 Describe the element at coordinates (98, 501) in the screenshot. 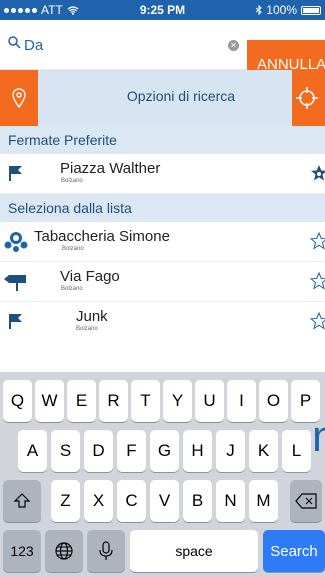

I see `key-x: X` at that location.